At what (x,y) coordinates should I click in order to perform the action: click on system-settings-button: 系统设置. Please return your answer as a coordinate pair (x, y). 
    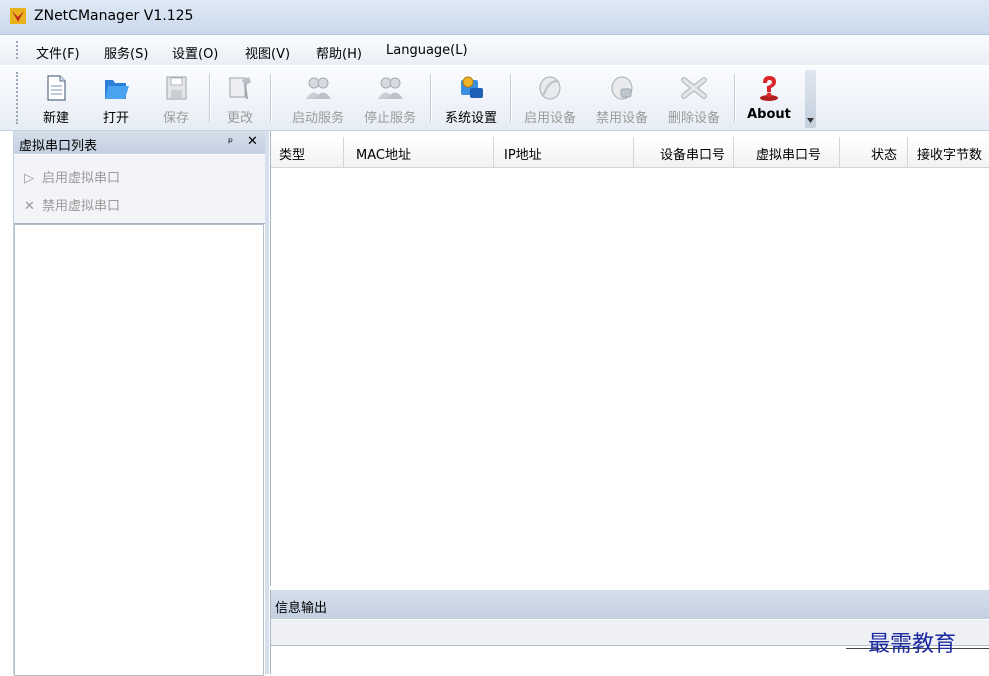
    Looking at the image, I should click on (471, 98).